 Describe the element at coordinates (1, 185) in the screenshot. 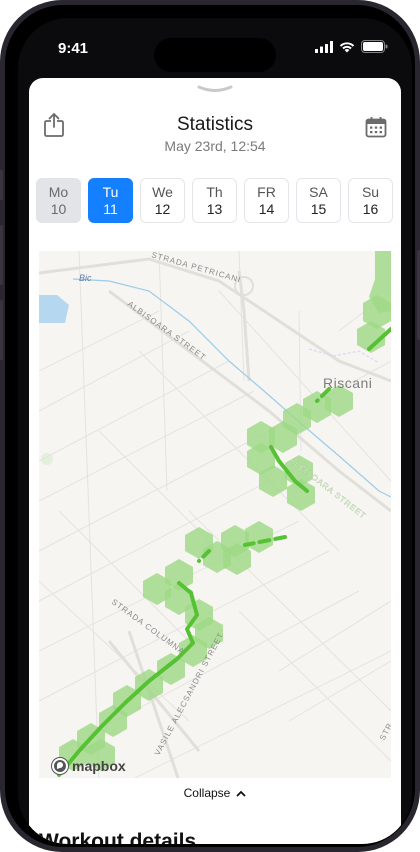

I see `action-button` at that location.